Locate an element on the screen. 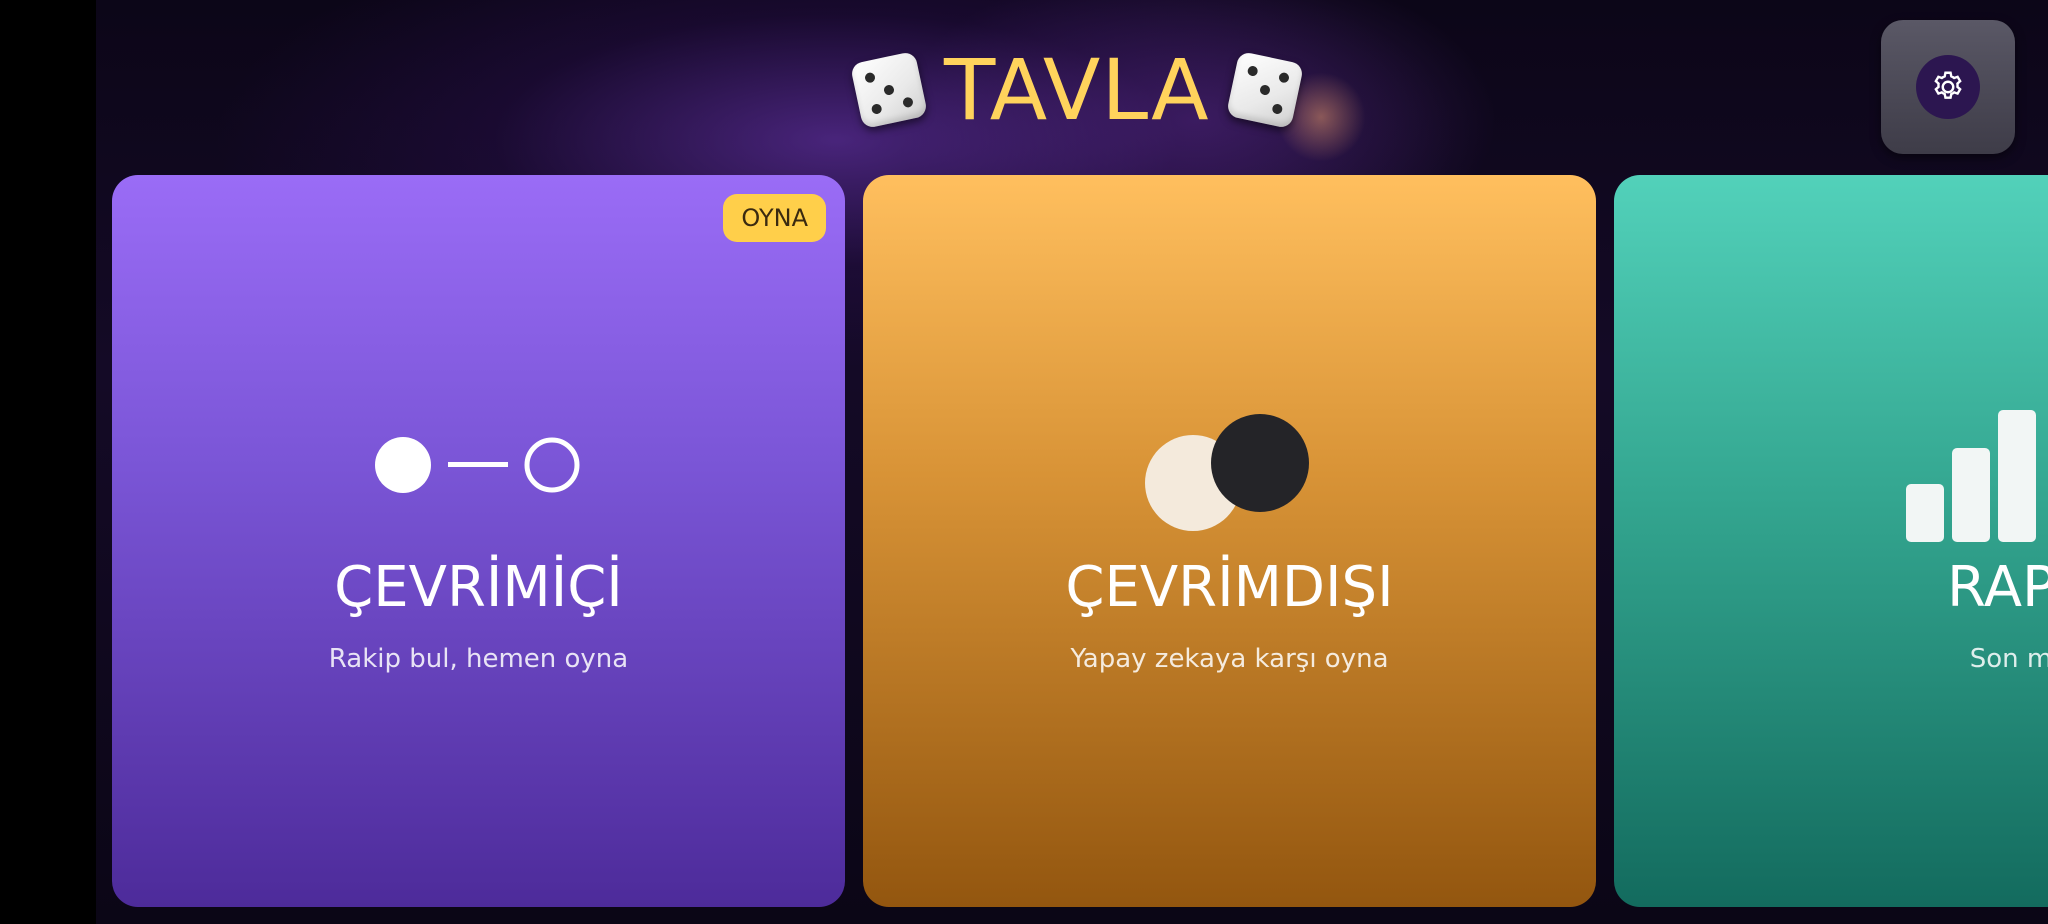 This screenshot has width=2048, height=924. app-header: TAVLA is located at coordinates (1076, 90).